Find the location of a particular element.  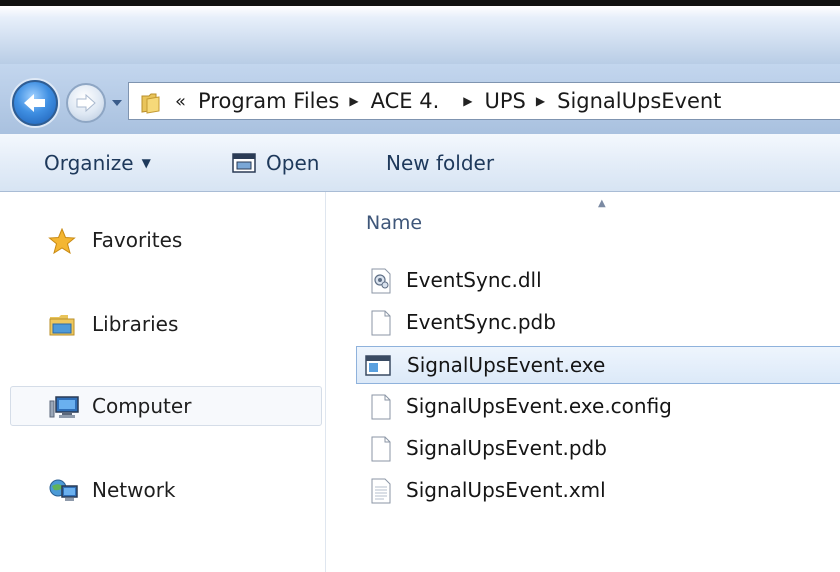

network-icon is located at coordinates (63, 490).